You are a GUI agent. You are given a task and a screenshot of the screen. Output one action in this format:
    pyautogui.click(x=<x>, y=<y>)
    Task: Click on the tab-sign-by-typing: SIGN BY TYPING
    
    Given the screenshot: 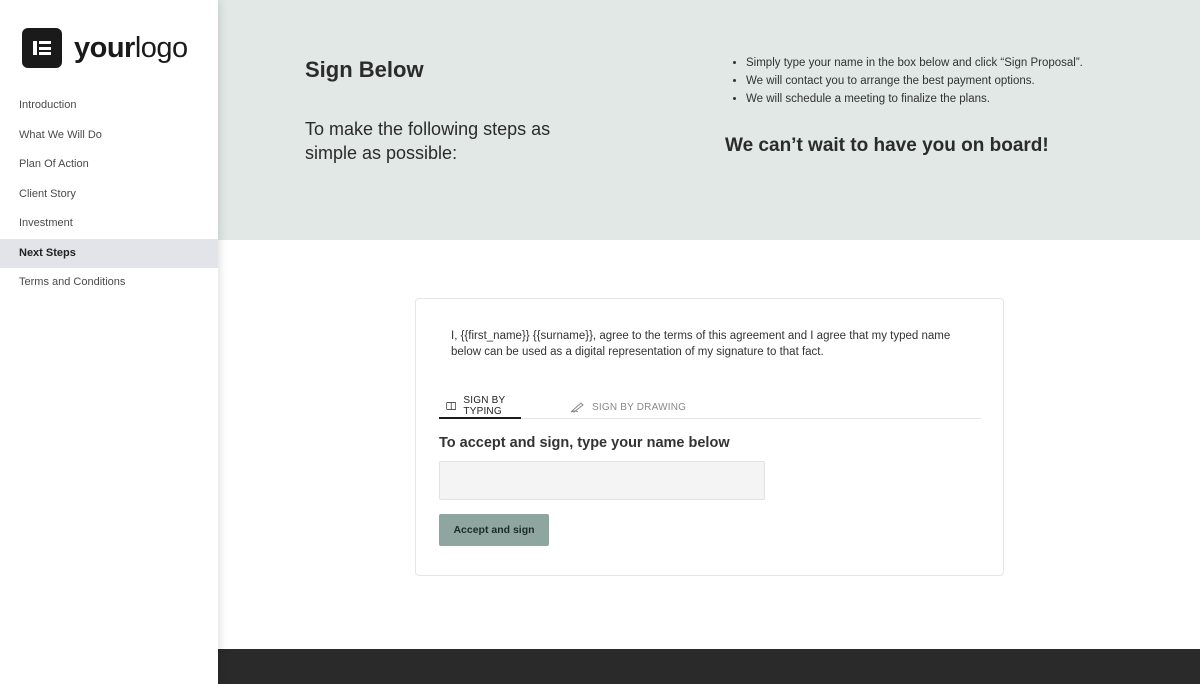 What is the action you would take?
    pyautogui.click(x=480, y=407)
    